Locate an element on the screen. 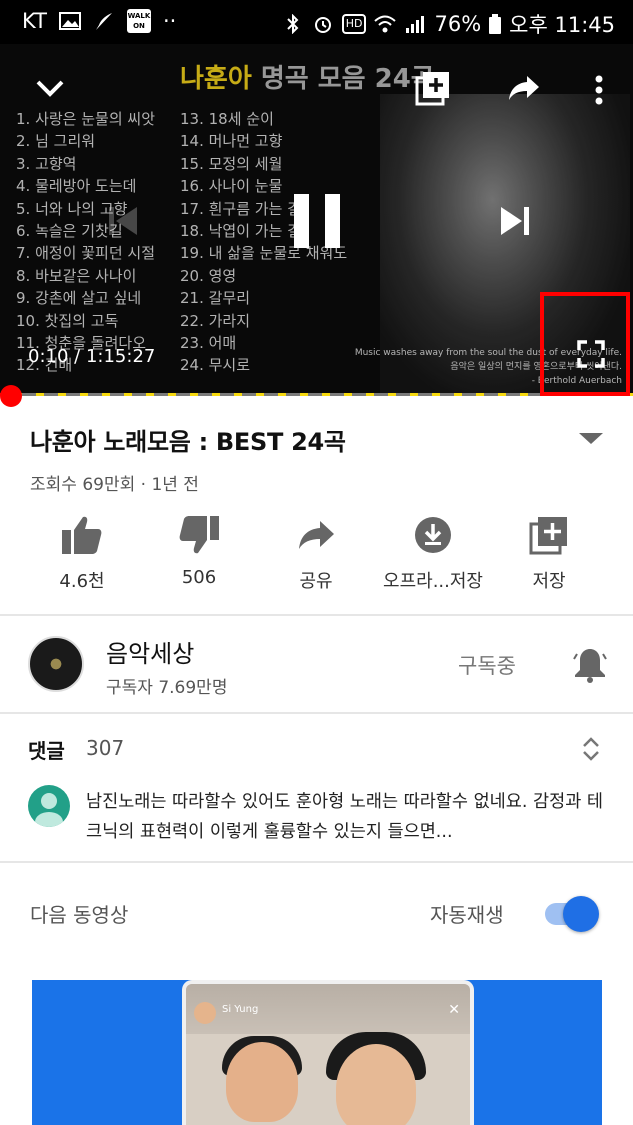  progress-bar is located at coordinates (316, 394).